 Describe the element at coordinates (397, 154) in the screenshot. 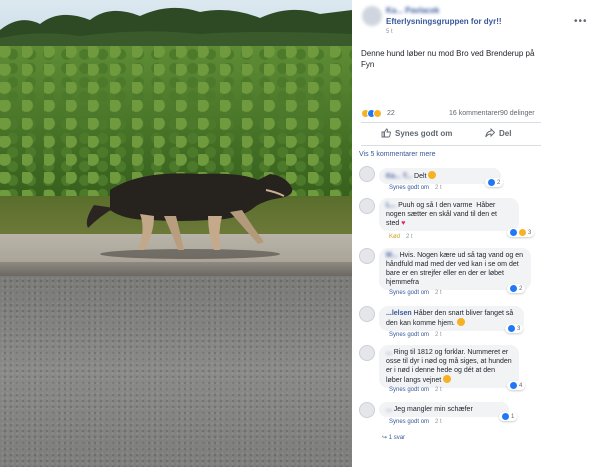

I see `view-more-comments: Vis 5 kommentarer mere` at that location.